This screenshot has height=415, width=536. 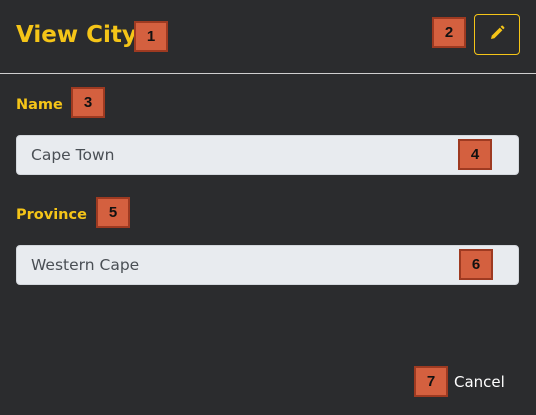 I want to click on edit-button, so click(x=497, y=34).